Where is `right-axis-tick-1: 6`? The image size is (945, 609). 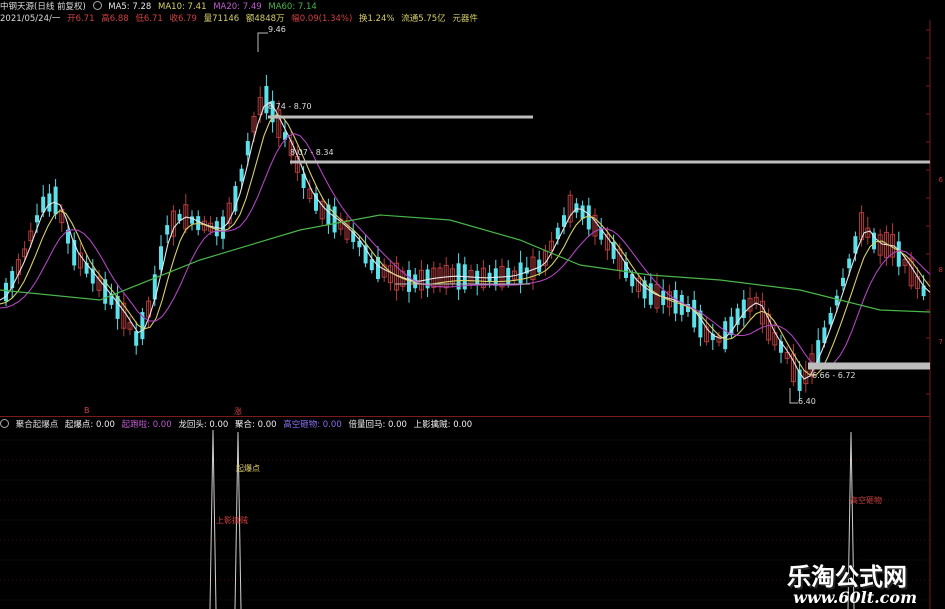
right-axis-tick-1: 6 is located at coordinates (940, 180).